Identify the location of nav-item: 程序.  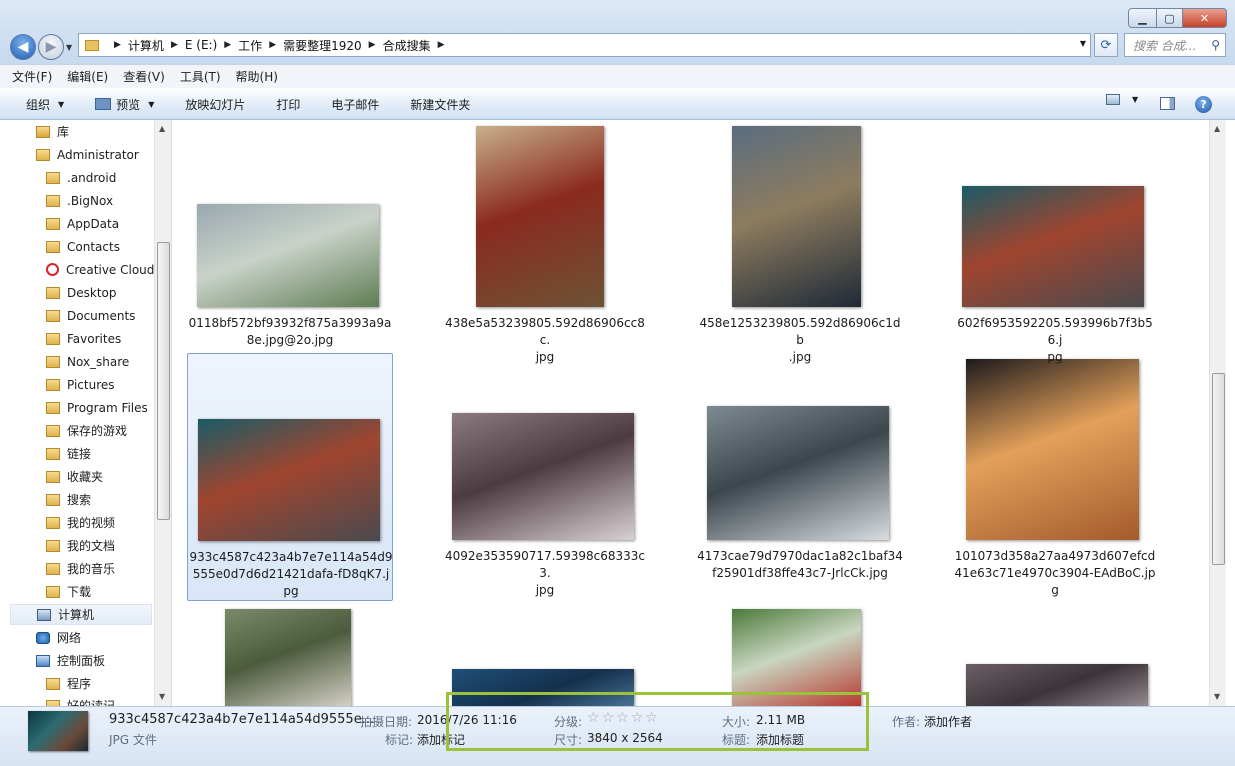
(68, 683).